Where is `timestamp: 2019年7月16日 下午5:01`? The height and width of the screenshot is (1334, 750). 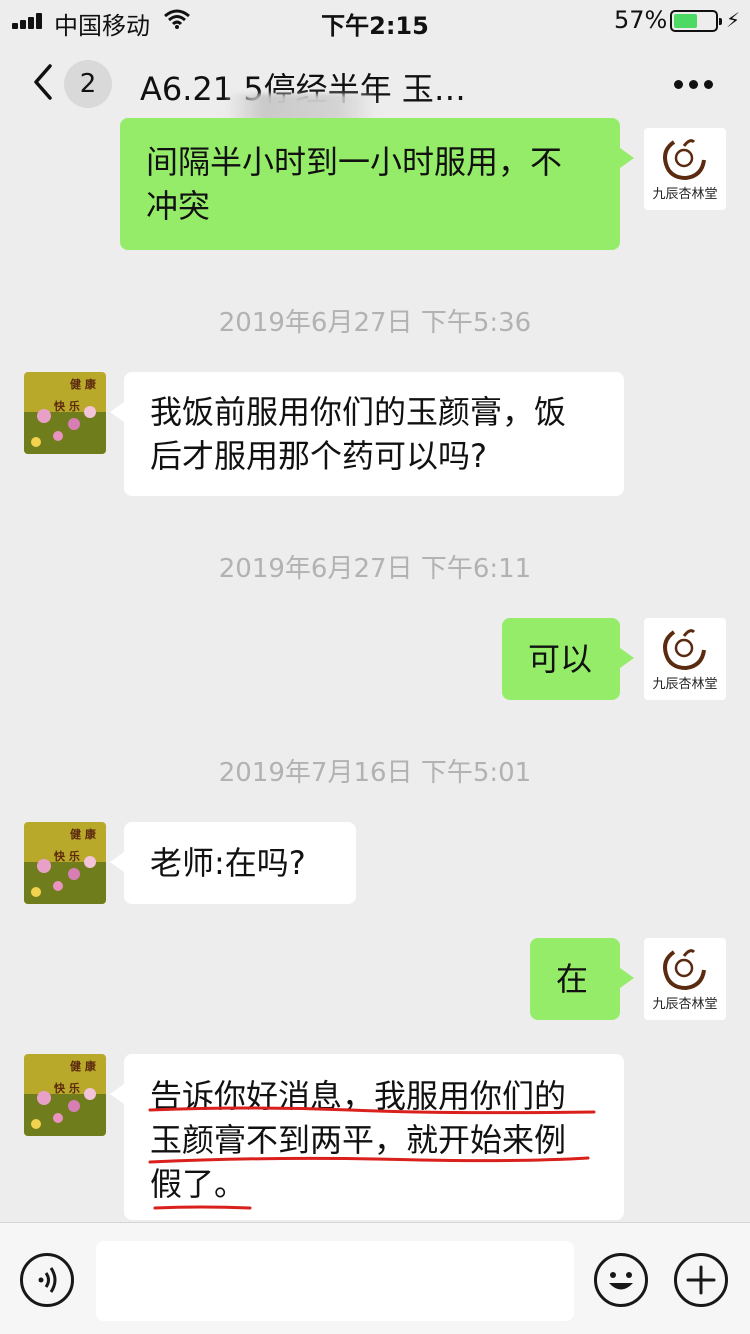 timestamp: 2019年7月16日 下午5:01 is located at coordinates (375, 773).